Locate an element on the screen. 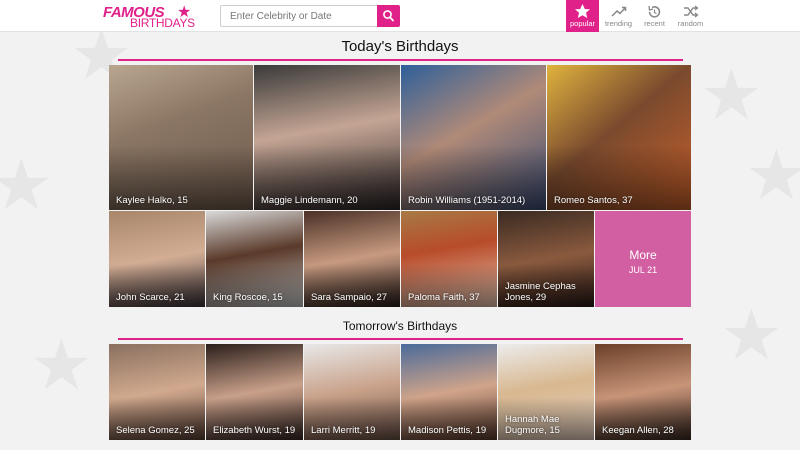 This screenshot has width=800, height=450. nav-item-trending: trending is located at coordinates (618, 16).